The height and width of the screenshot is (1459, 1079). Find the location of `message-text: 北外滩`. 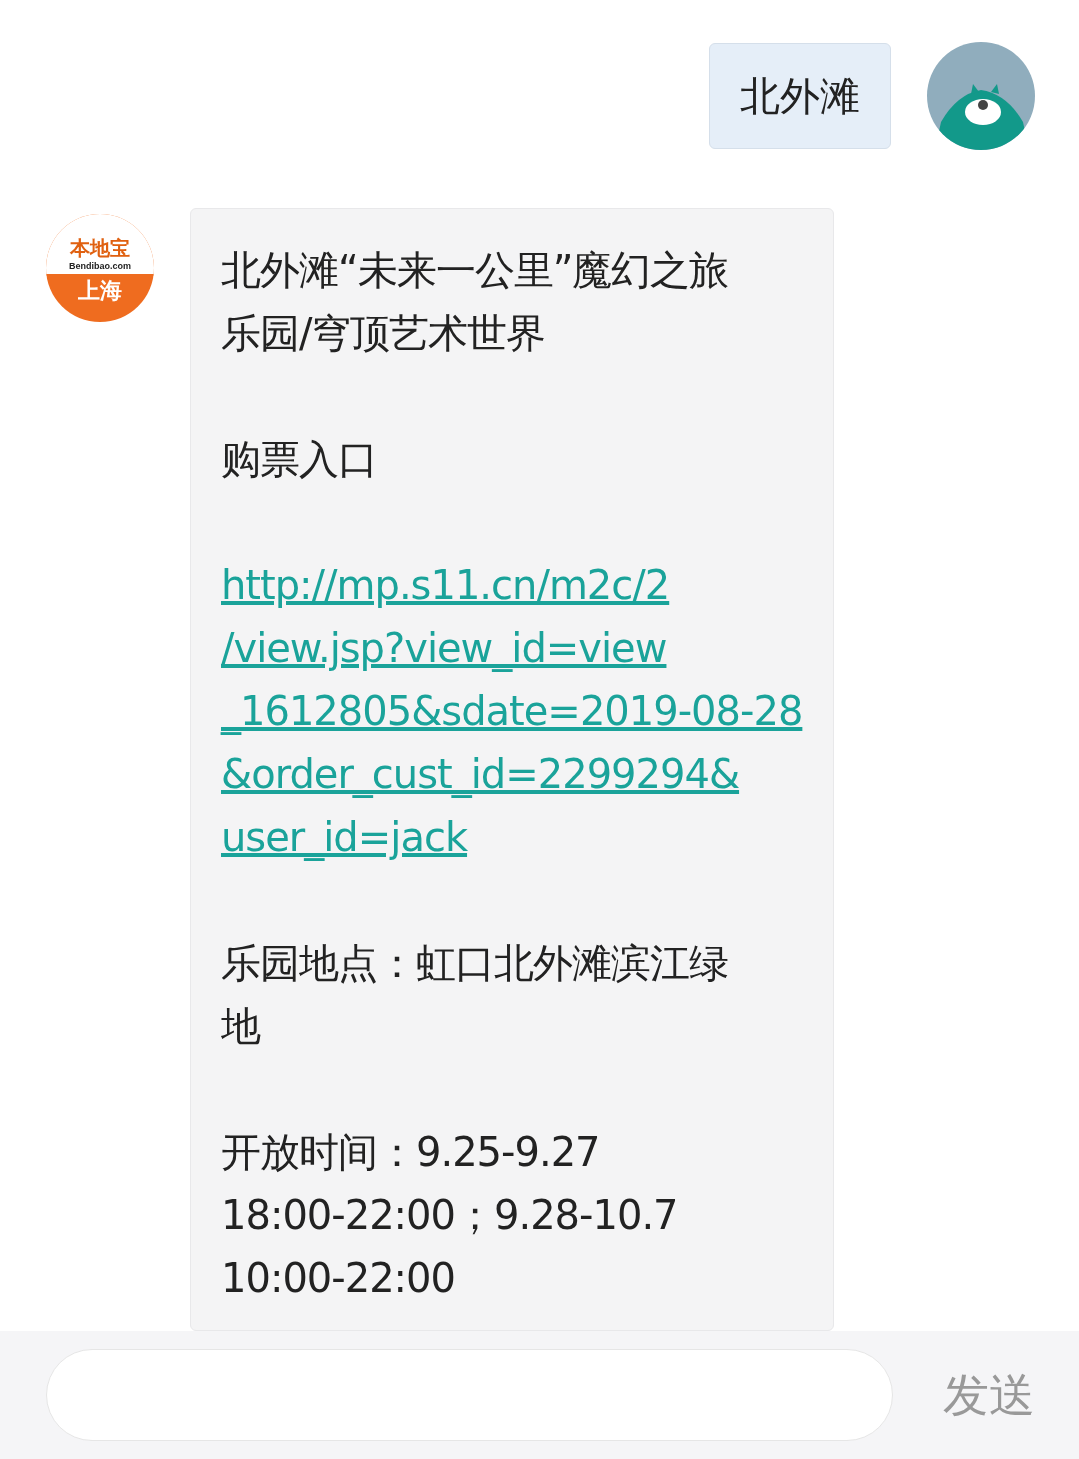

message-text: 北外滩 is located at coordinates (800, 96).